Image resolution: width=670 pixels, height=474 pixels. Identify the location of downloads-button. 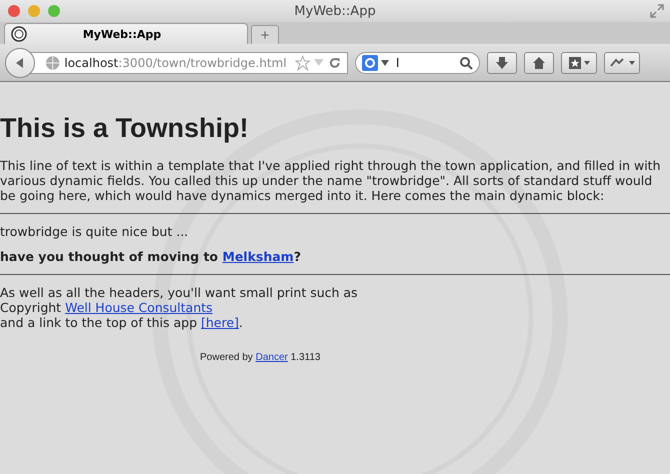
(502, 63).